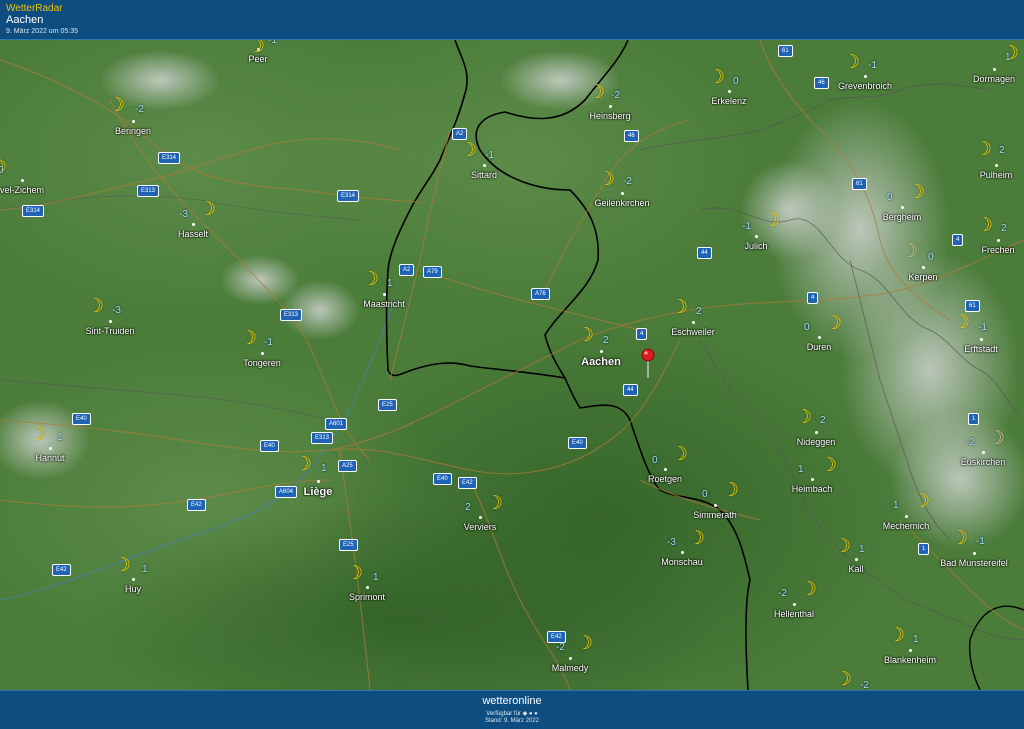 The width and height of the screenshot is (1024, 729). I want to click on city-label: Hannut, so click(49, 458).